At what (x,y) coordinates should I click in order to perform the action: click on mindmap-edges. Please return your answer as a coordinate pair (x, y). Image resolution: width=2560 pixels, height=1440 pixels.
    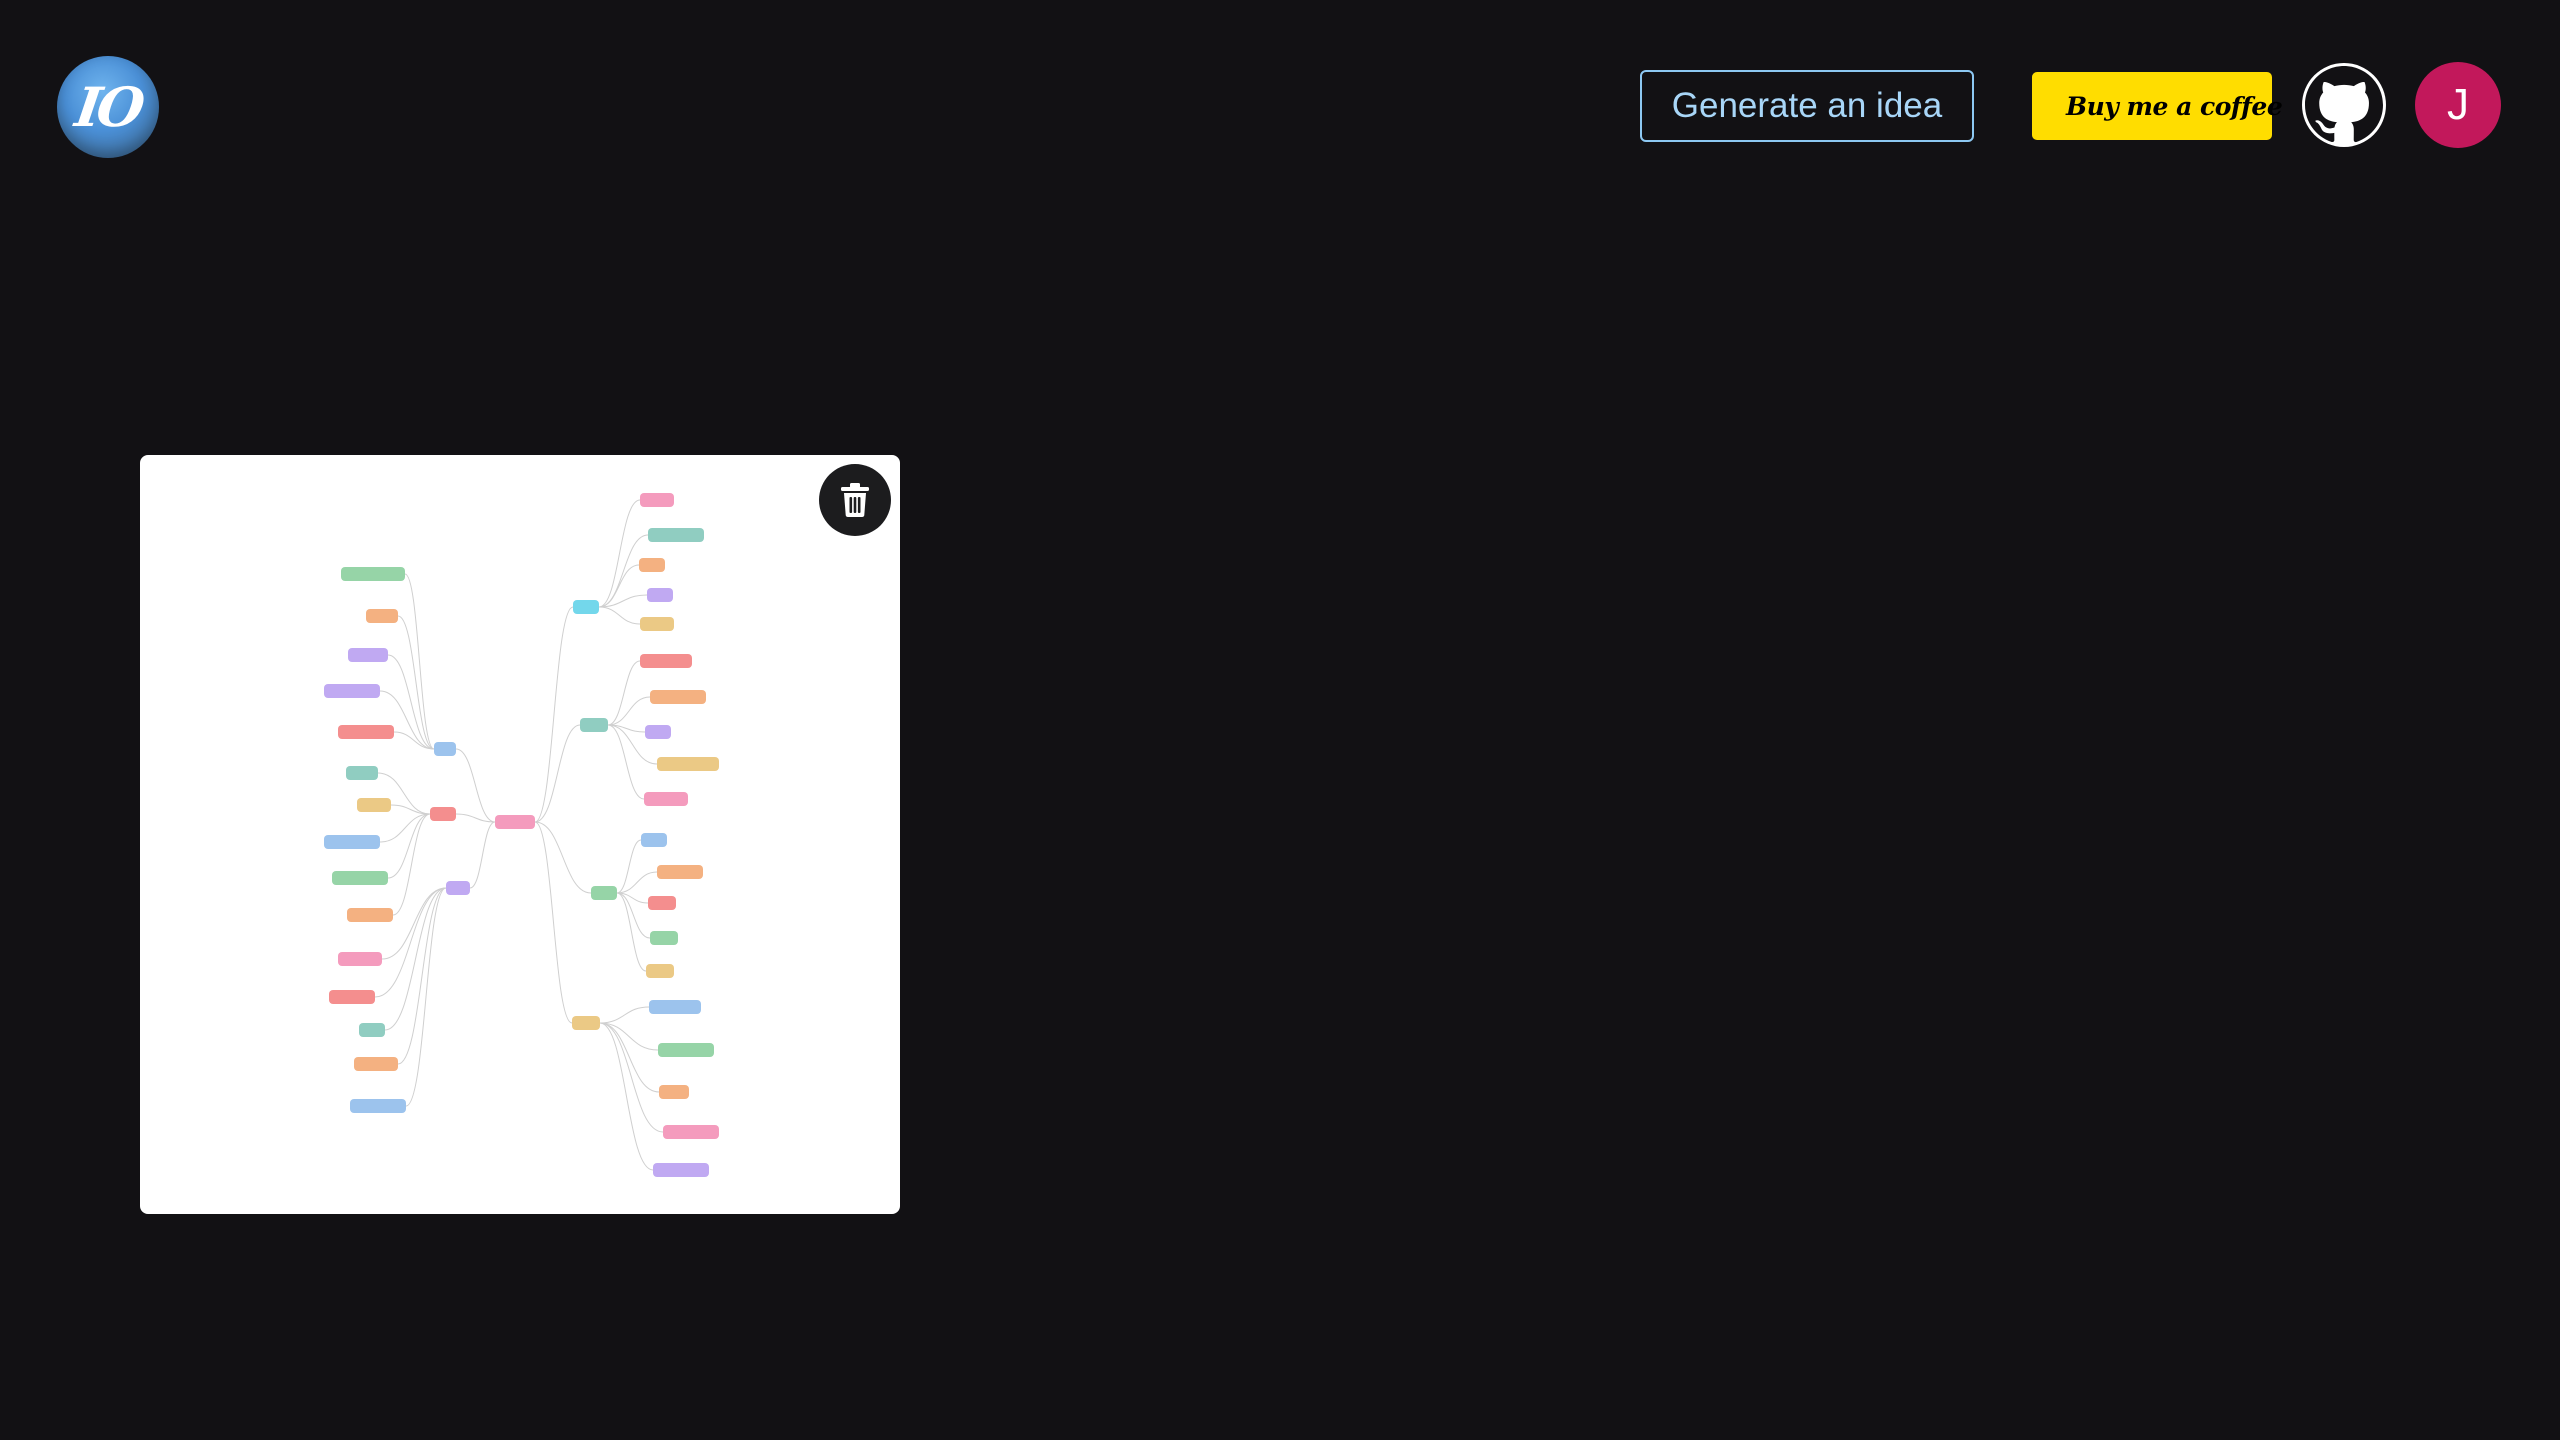
    Looking at the image, I should click on (519, 835).